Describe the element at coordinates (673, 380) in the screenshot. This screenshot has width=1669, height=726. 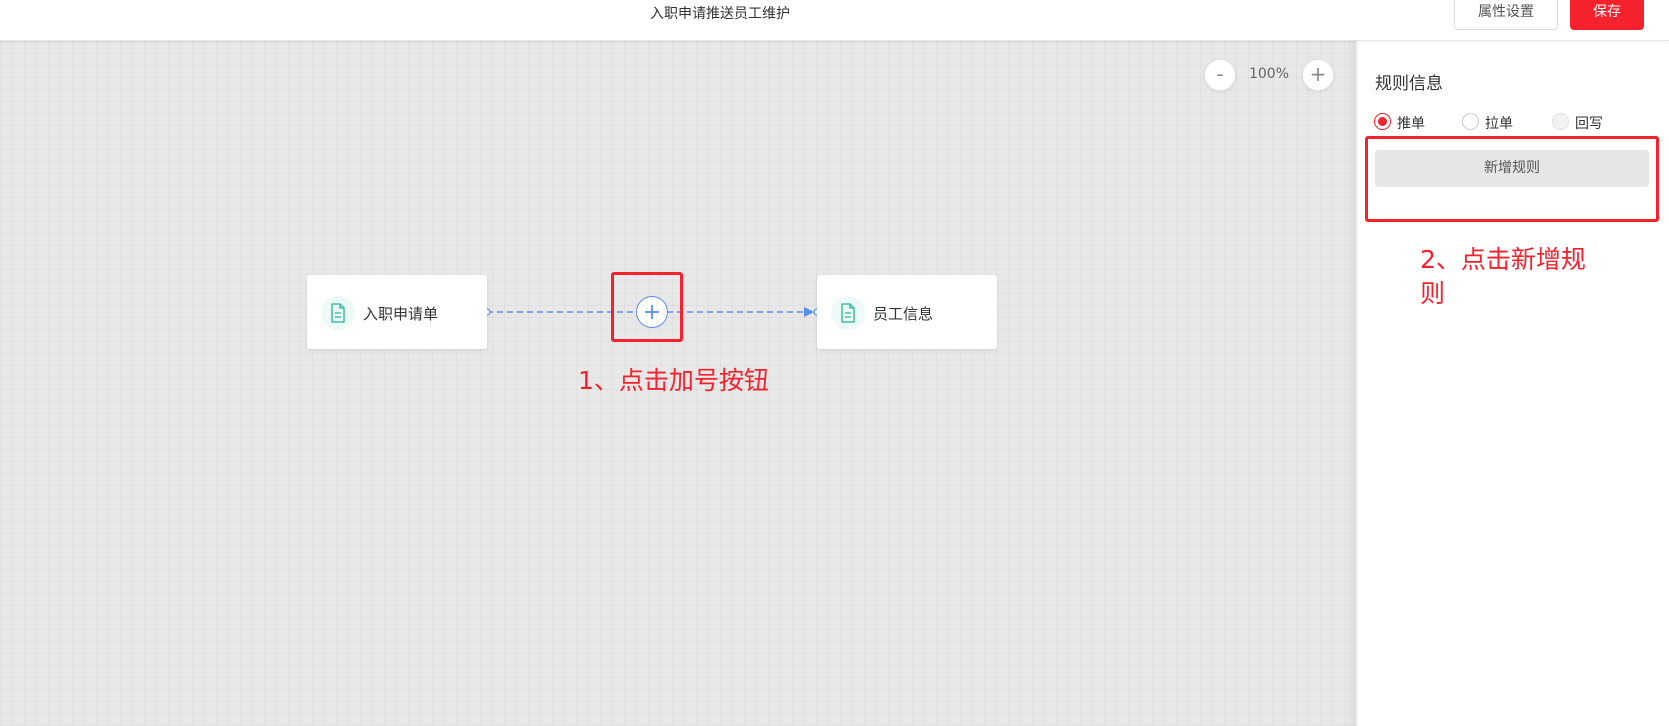
I see `annotation-step-1: 1、点击加号按钮` at that location.